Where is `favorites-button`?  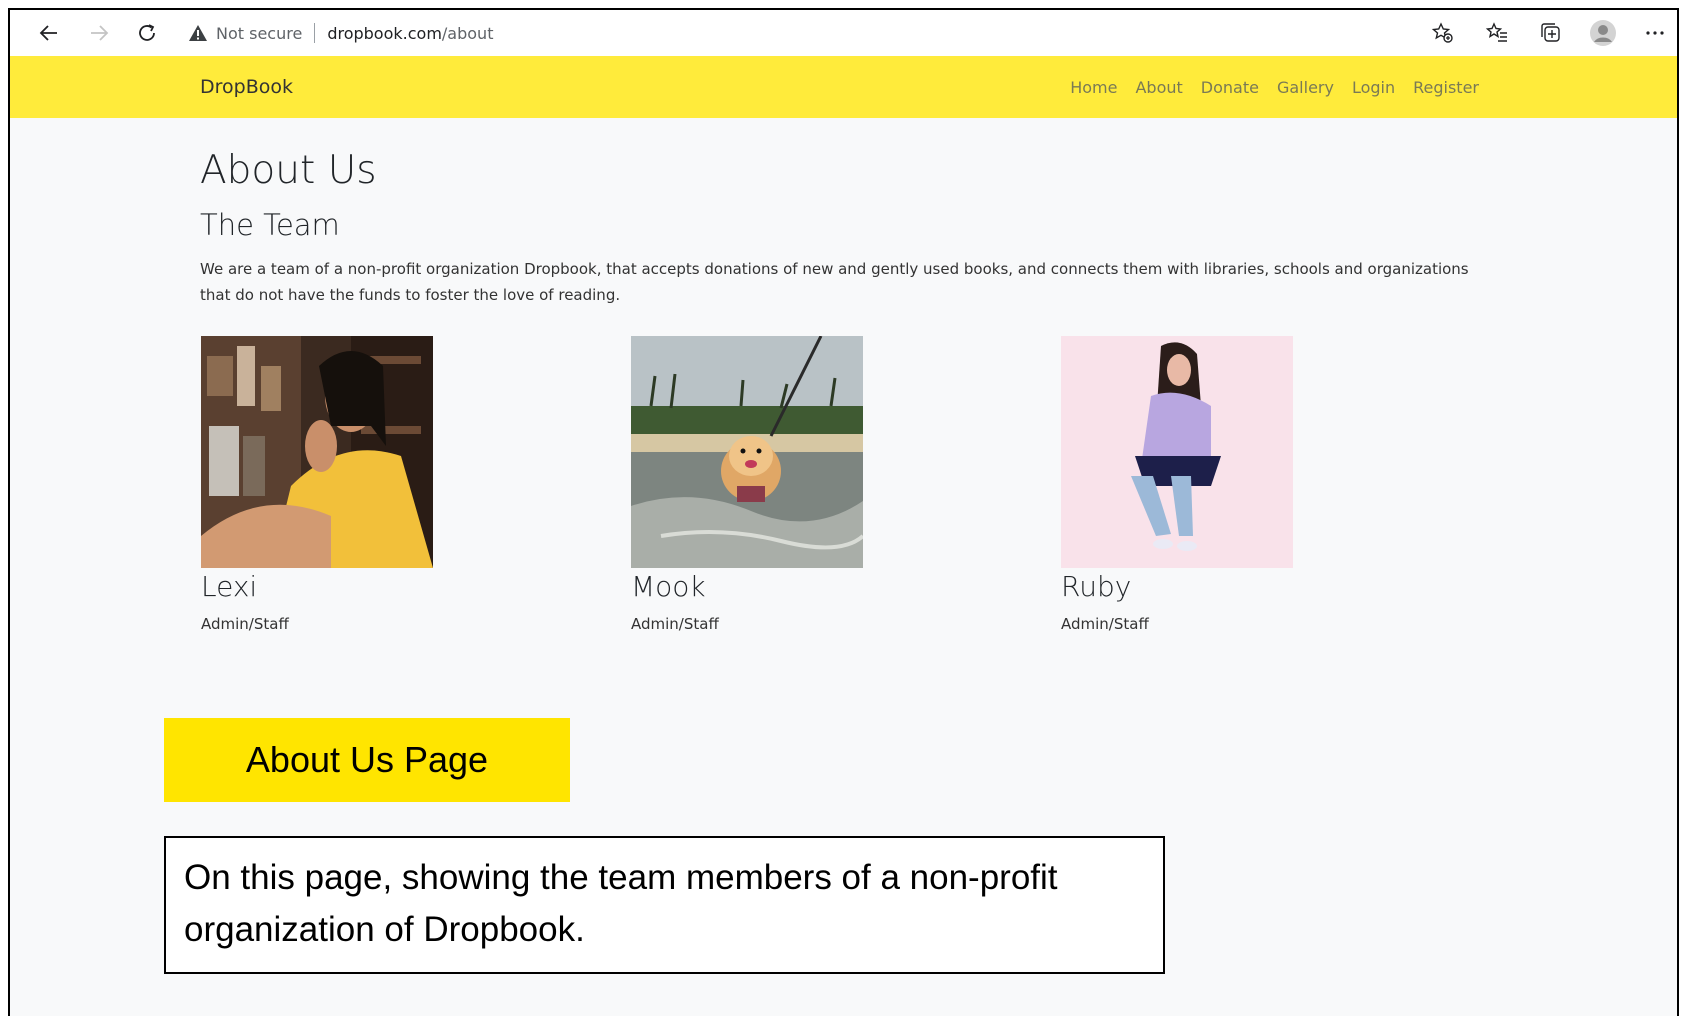
favorites-button is located at coordinates (1497, 33).